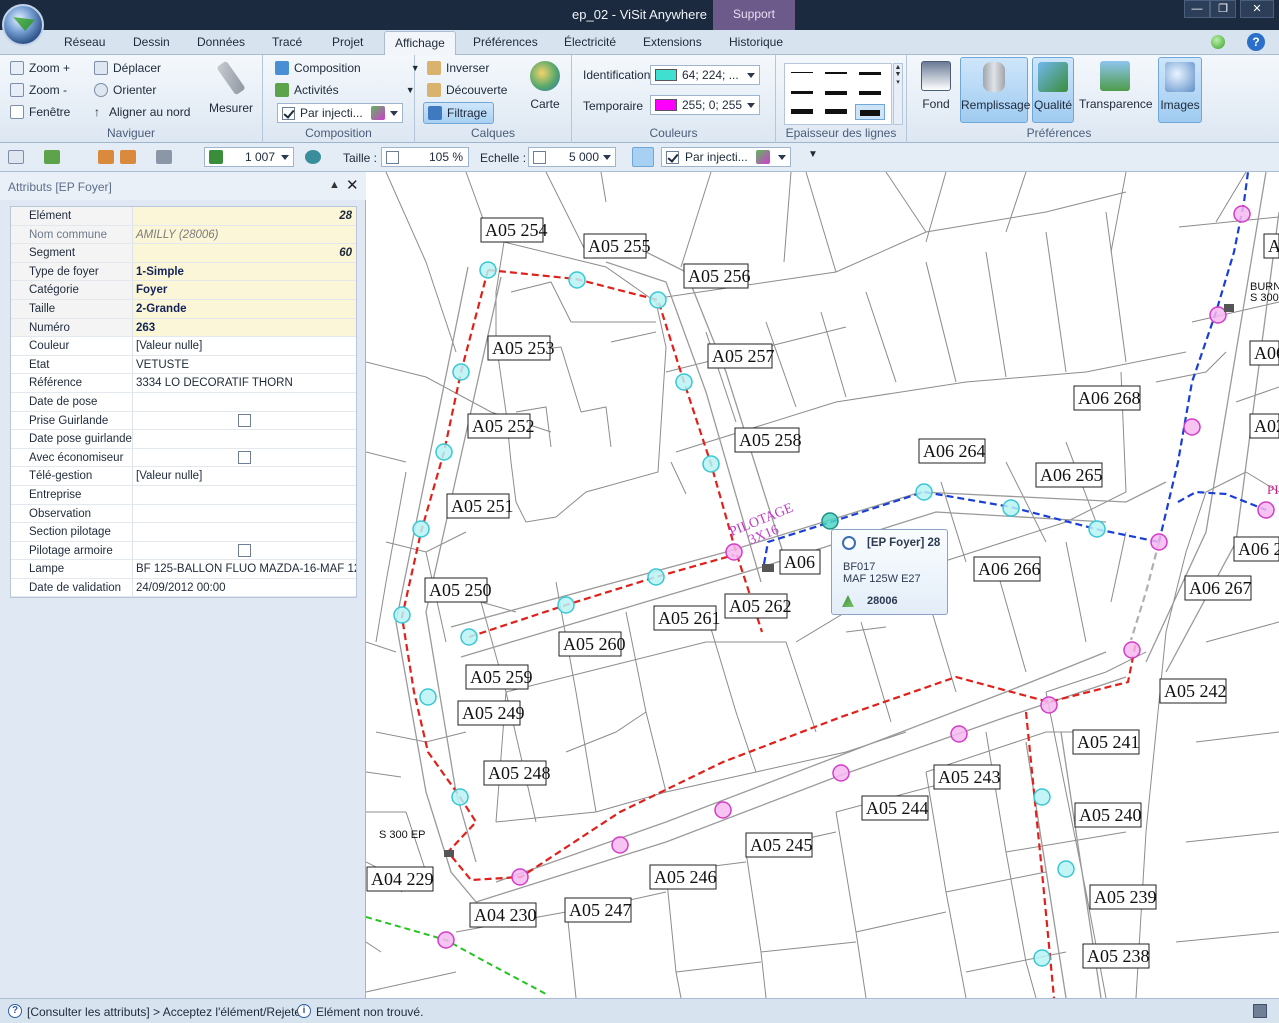  What do you see at coordinates (313, 157) in the screenshot?
I see `globe-icon` at bounding box center [313, 157].